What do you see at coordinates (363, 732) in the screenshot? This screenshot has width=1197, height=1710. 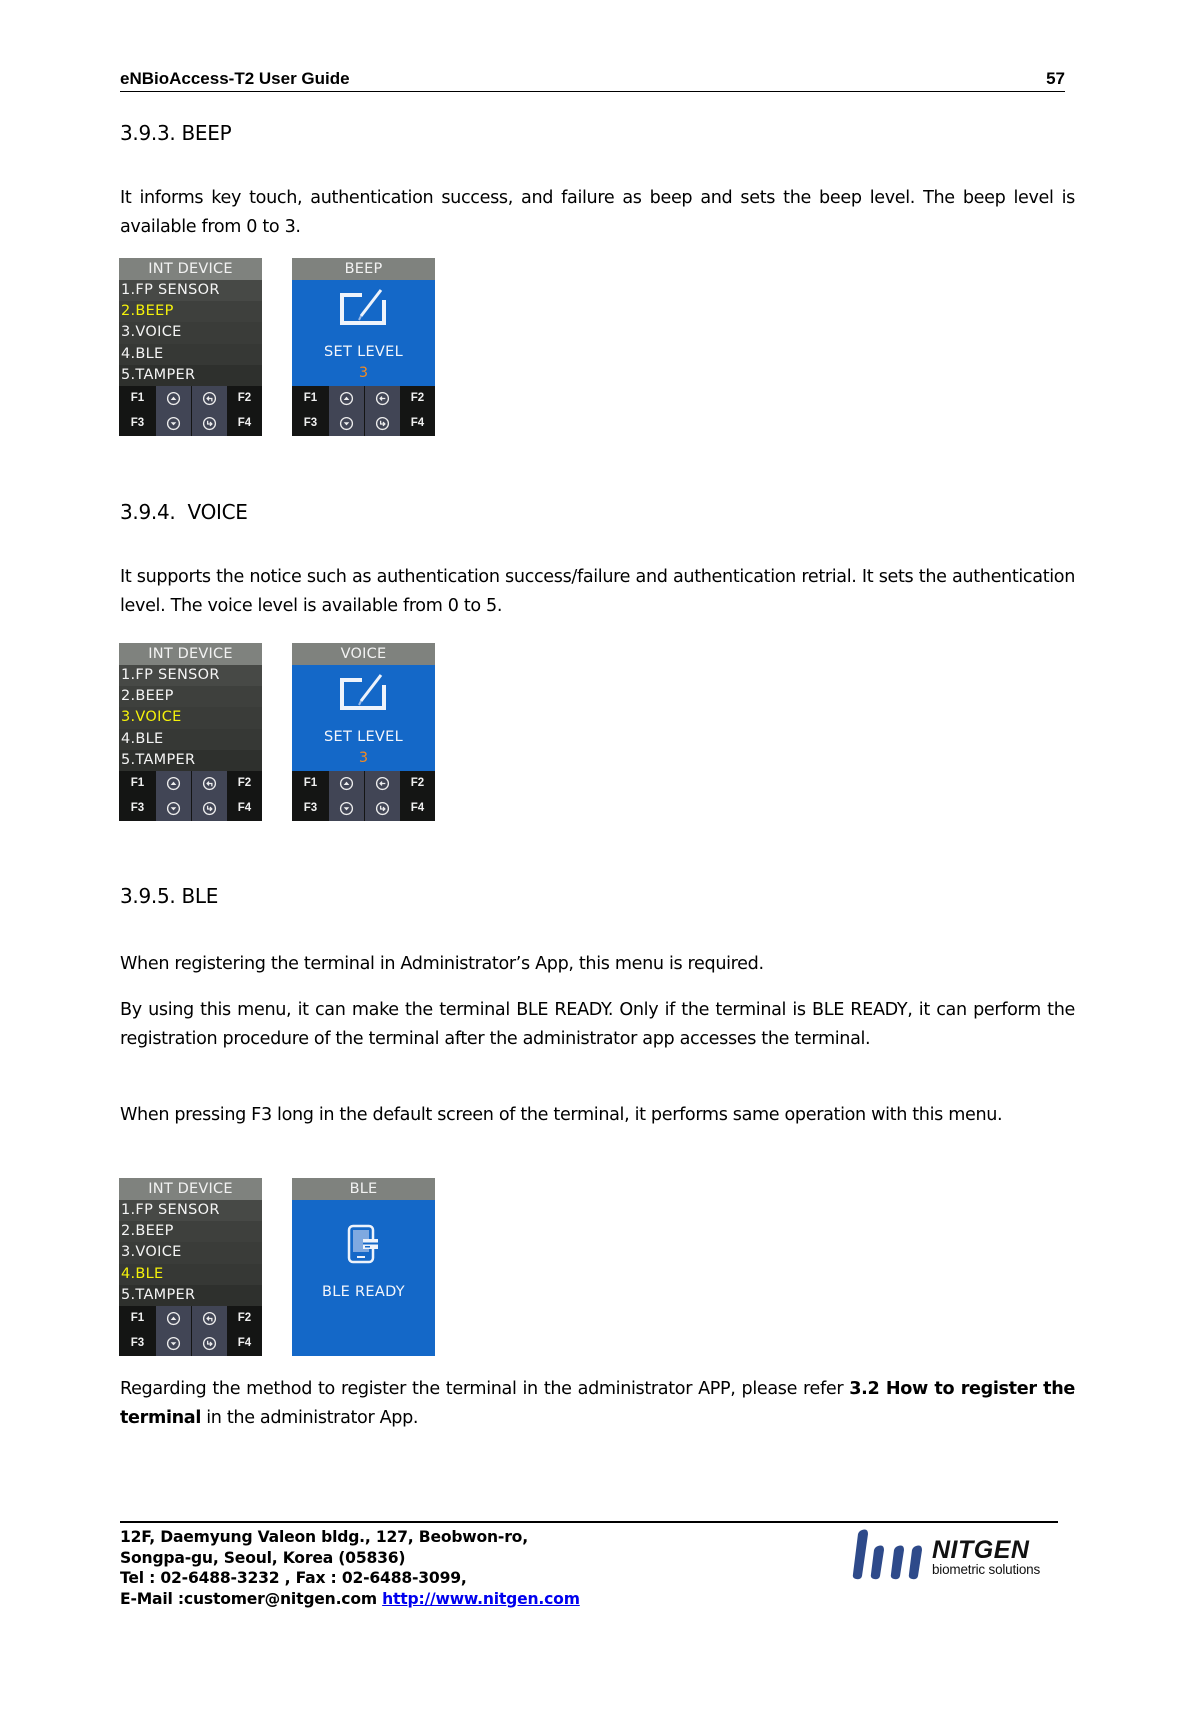 I see `detail-screen-voice: VOICE SET LEVEL 3 F1 F2 F3 F4` at bounding box center [363, 732].